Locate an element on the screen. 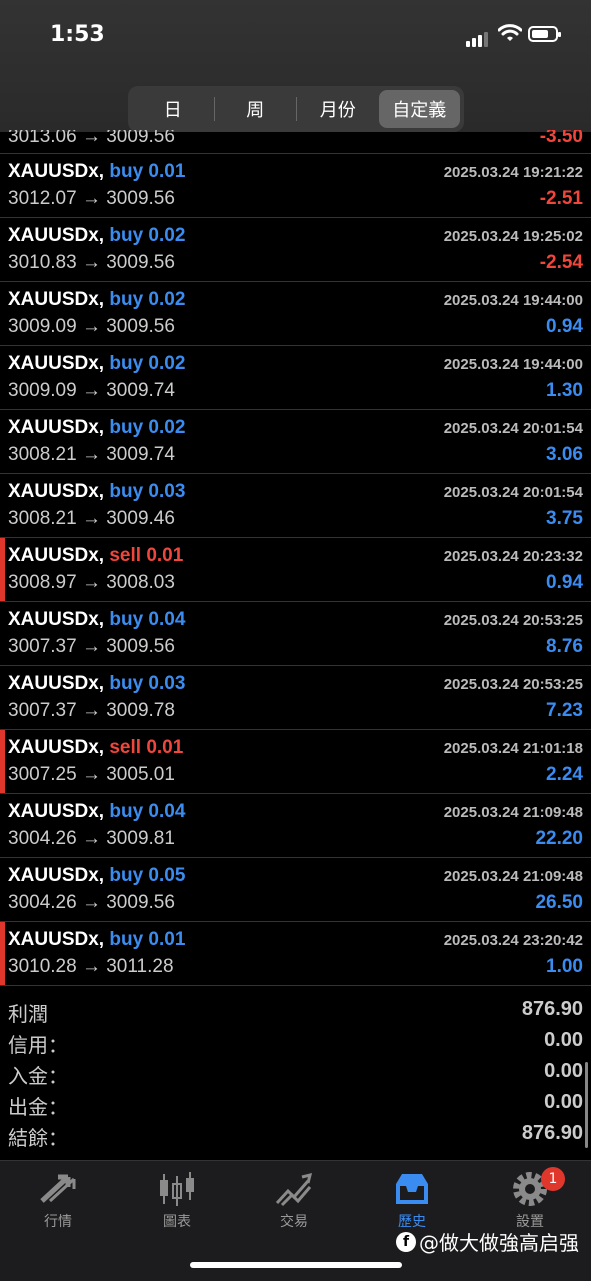 Image resolution: width=591 pixels, height=1281 pixels. home-indicator is located at coordinates (296, 1265).